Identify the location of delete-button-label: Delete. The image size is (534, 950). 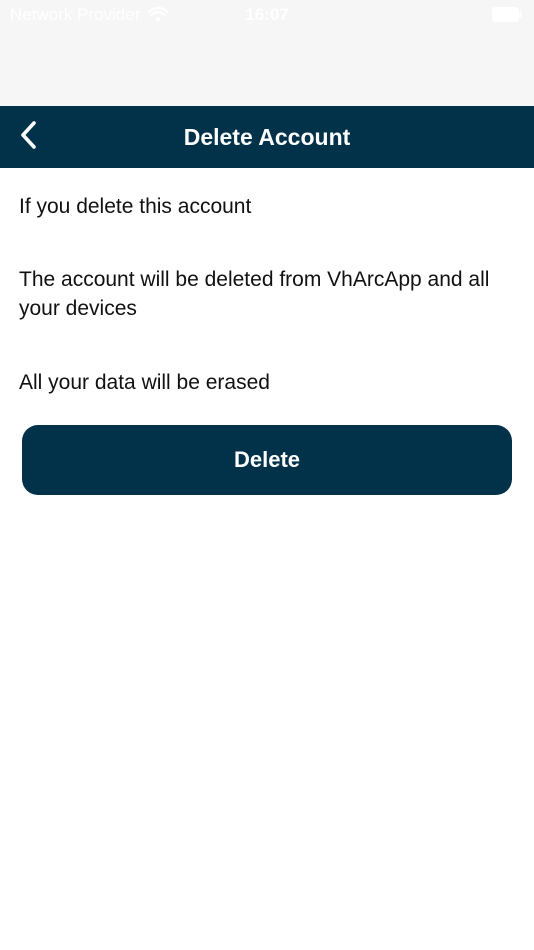
(267, 459).